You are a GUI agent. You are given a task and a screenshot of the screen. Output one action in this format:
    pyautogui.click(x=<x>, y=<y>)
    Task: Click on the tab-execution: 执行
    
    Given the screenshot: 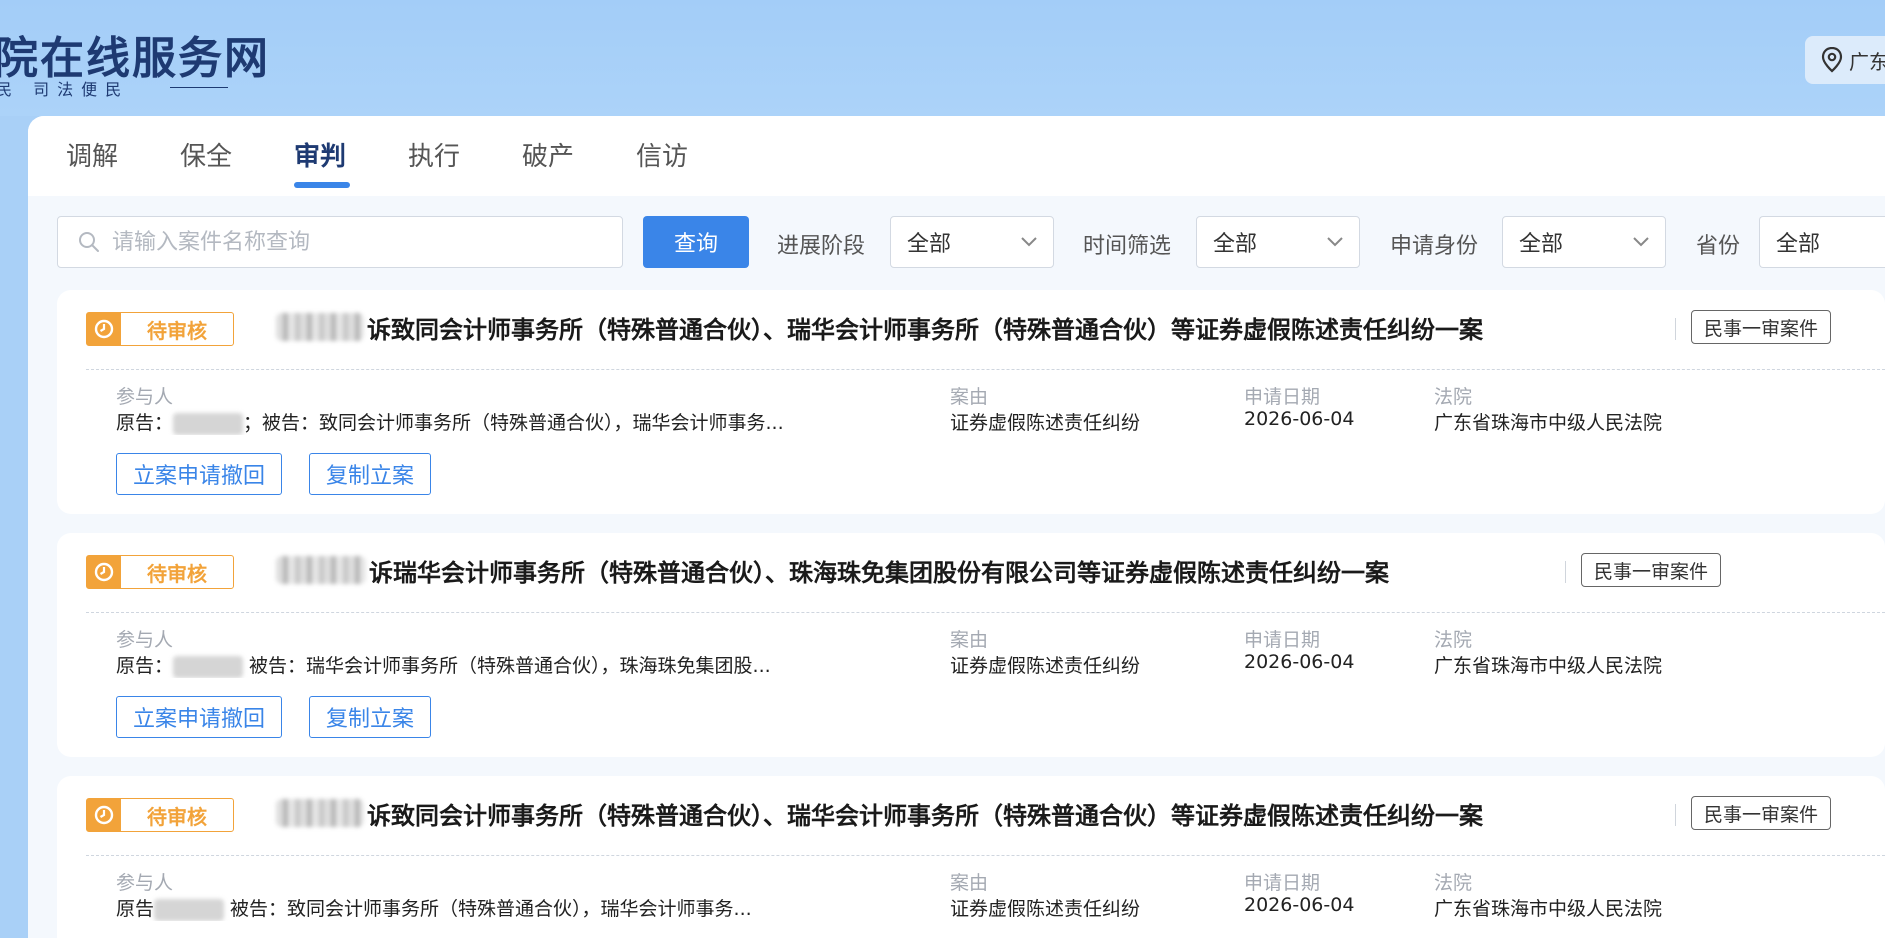 What is the action you would take?
    pyautogui.click(x=434, y=154)
    